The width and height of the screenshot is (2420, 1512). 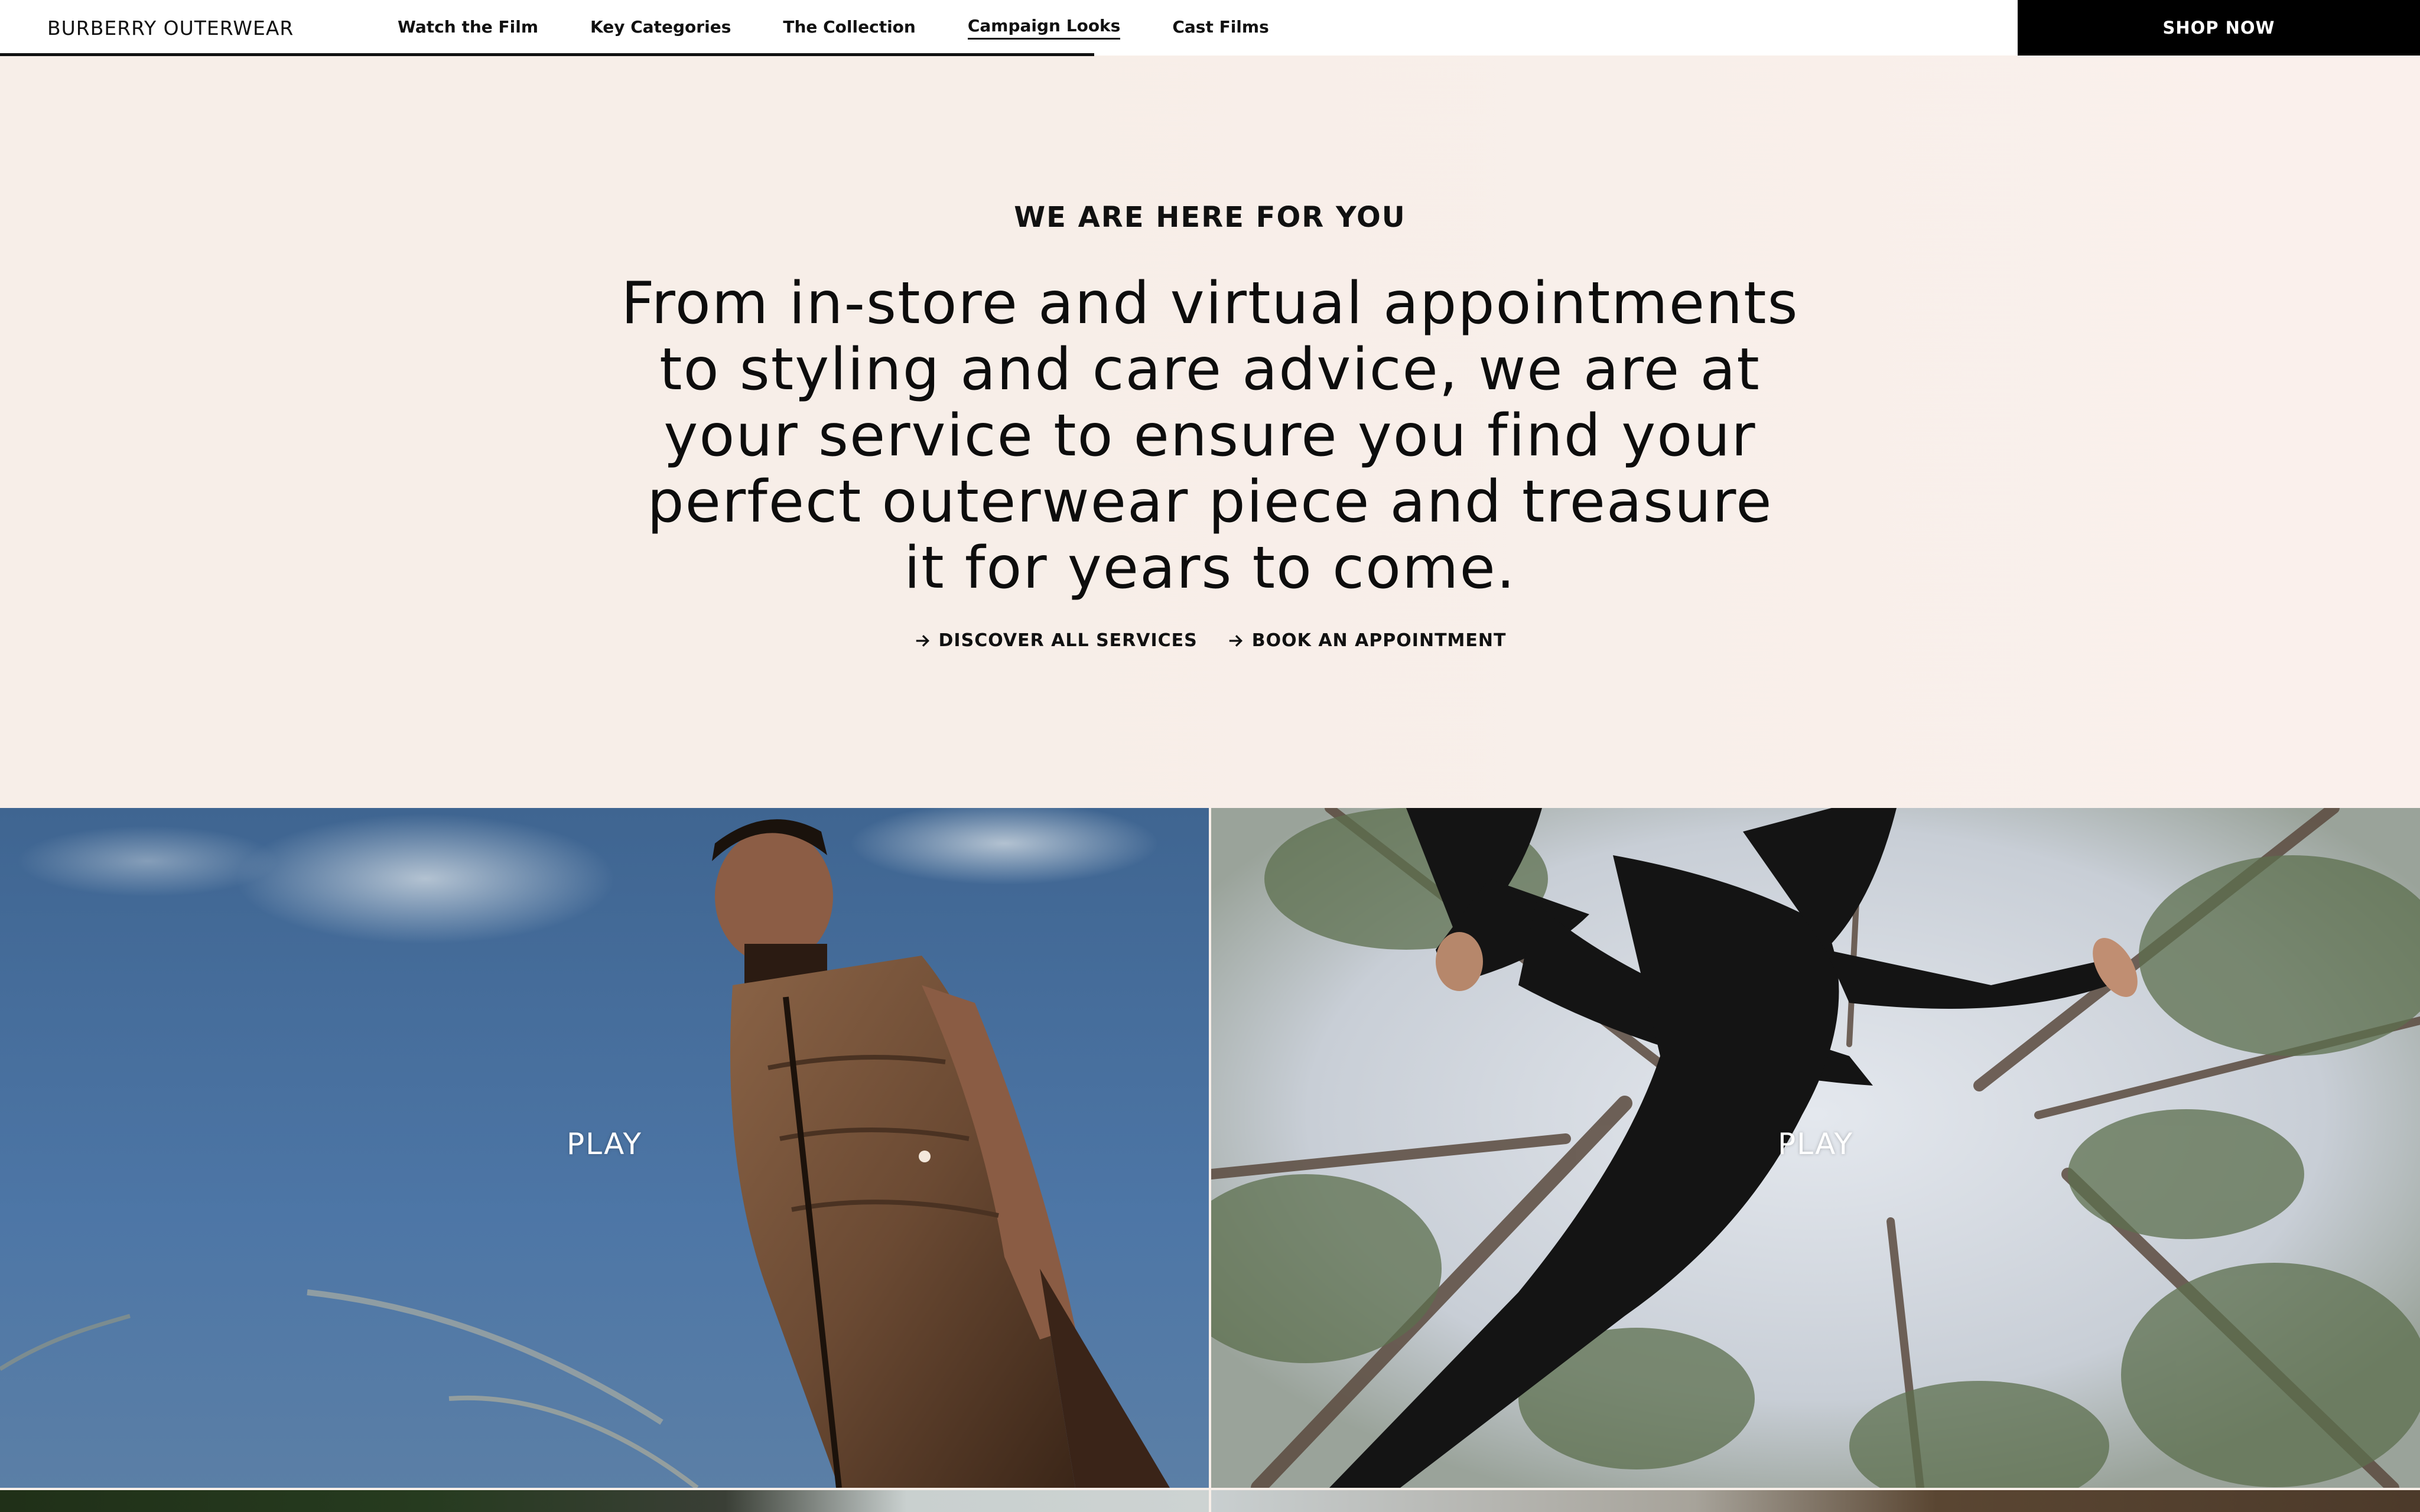 What do you see at coordinates (1379, 640) in the screenshot?
I see `book-an-appointment-label: BOOK AN APPOINTMENT` at bounding box center [1379, 640].